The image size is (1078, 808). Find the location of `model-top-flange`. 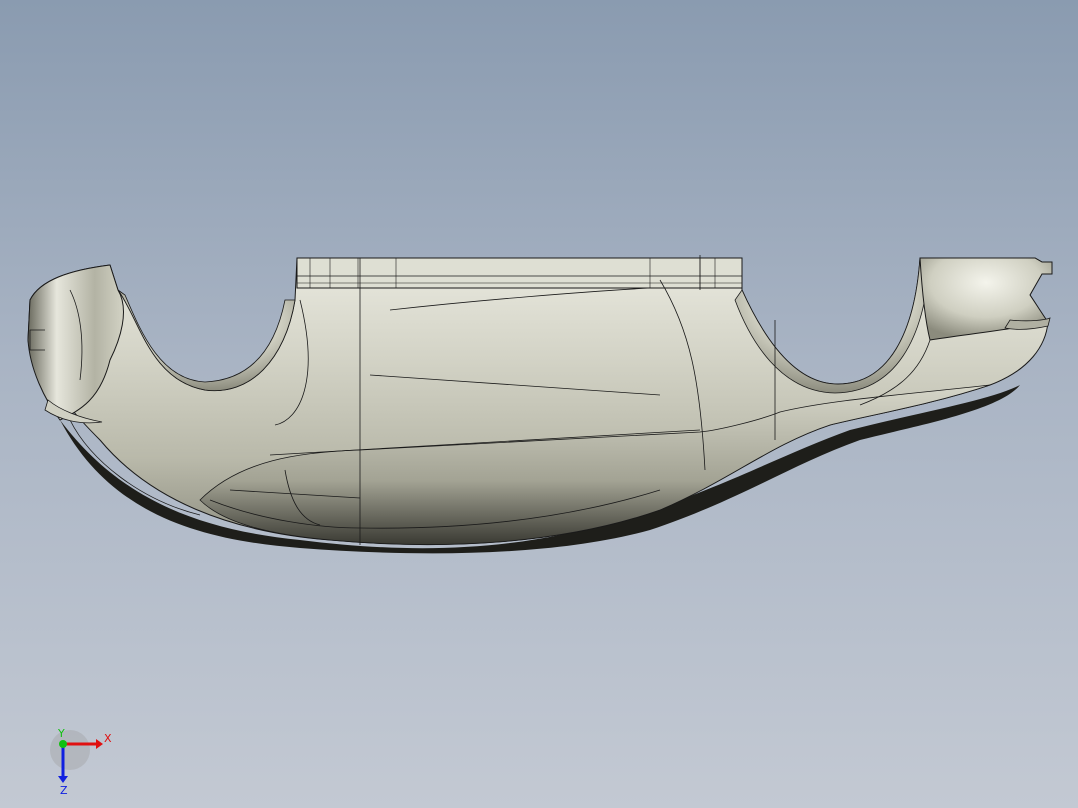

model-top-flange is located at coordinates (519, 273).